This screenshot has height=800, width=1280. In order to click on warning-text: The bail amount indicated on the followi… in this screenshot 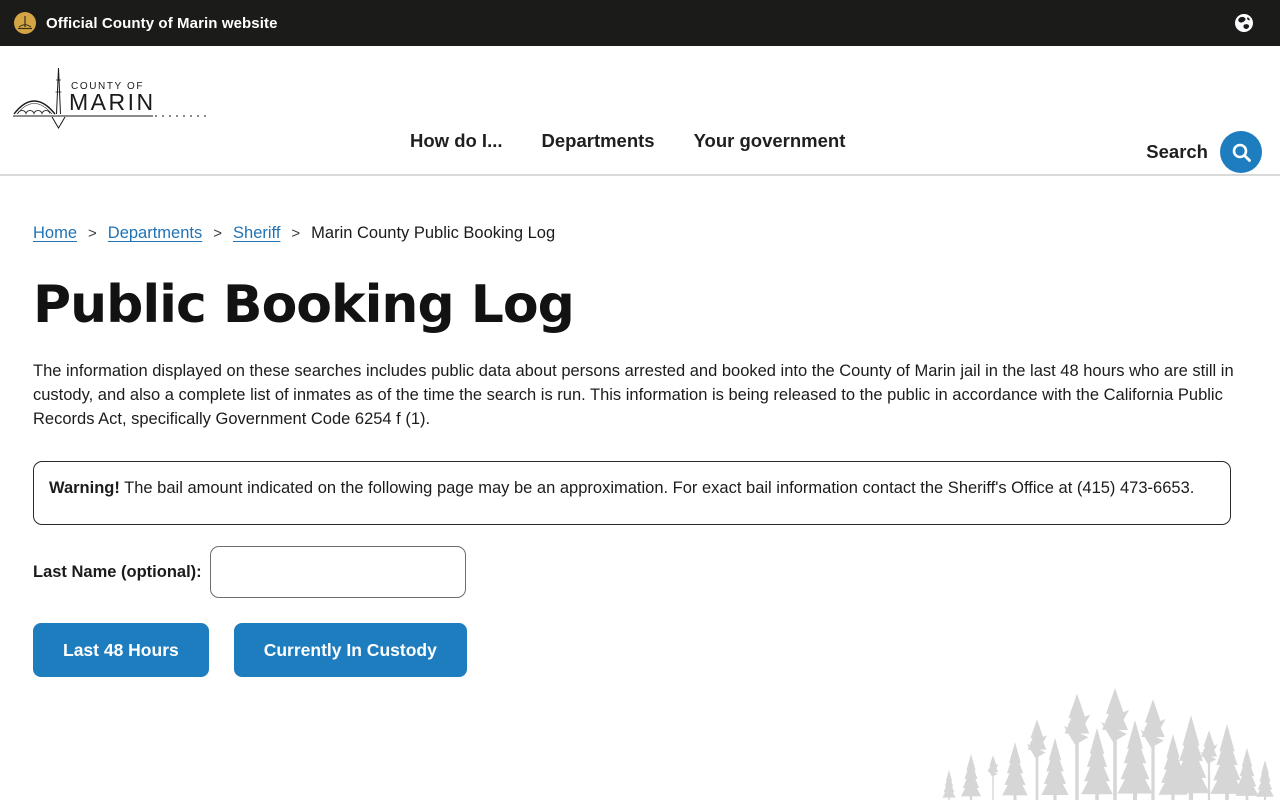, I will do `click(657, 488)`.